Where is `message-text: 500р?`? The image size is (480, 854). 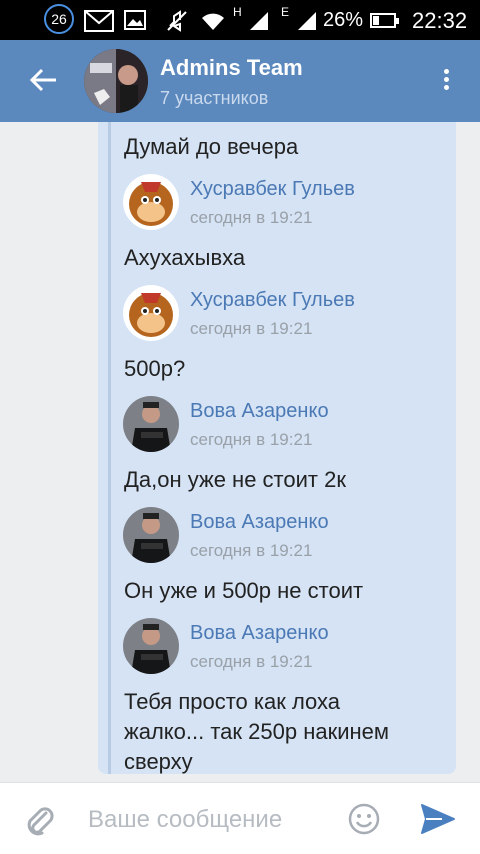 message-text: 500р? is located at coordinates (155, 368).